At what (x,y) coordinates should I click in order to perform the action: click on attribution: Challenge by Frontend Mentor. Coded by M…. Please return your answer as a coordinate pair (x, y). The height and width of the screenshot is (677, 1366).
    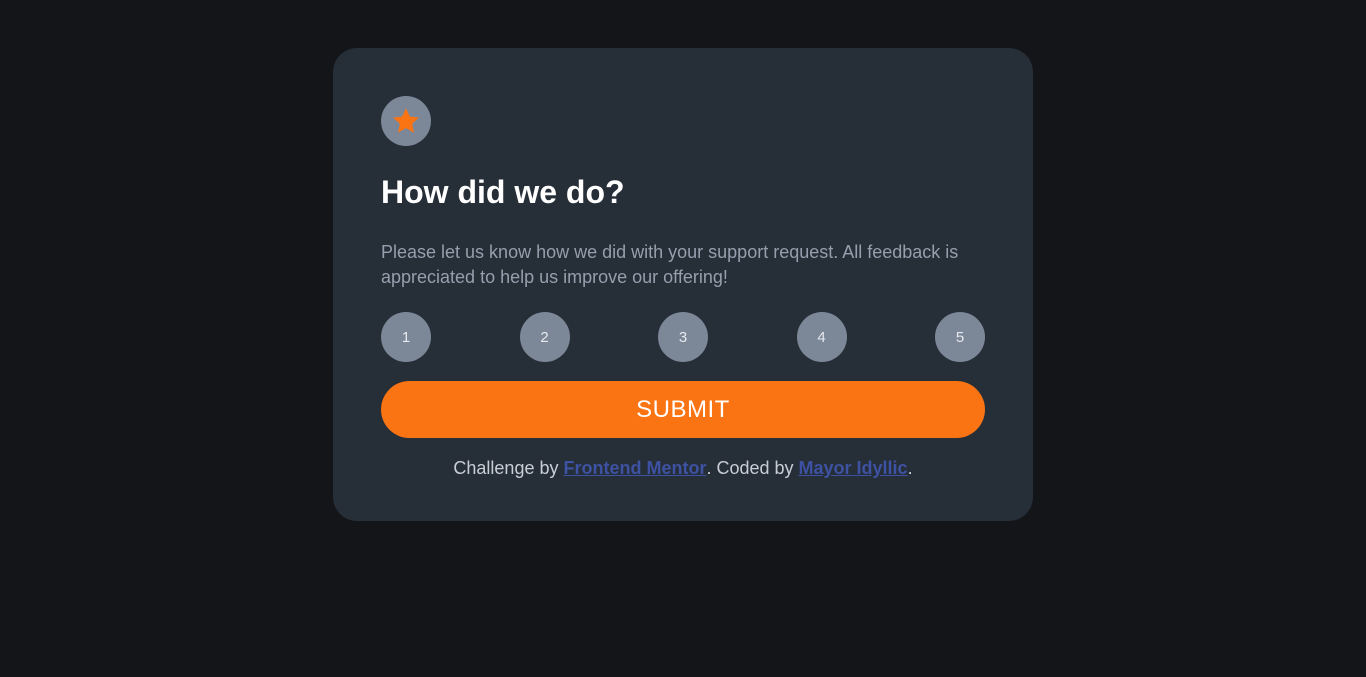
    Looking at the image, I should click on (683, 468).